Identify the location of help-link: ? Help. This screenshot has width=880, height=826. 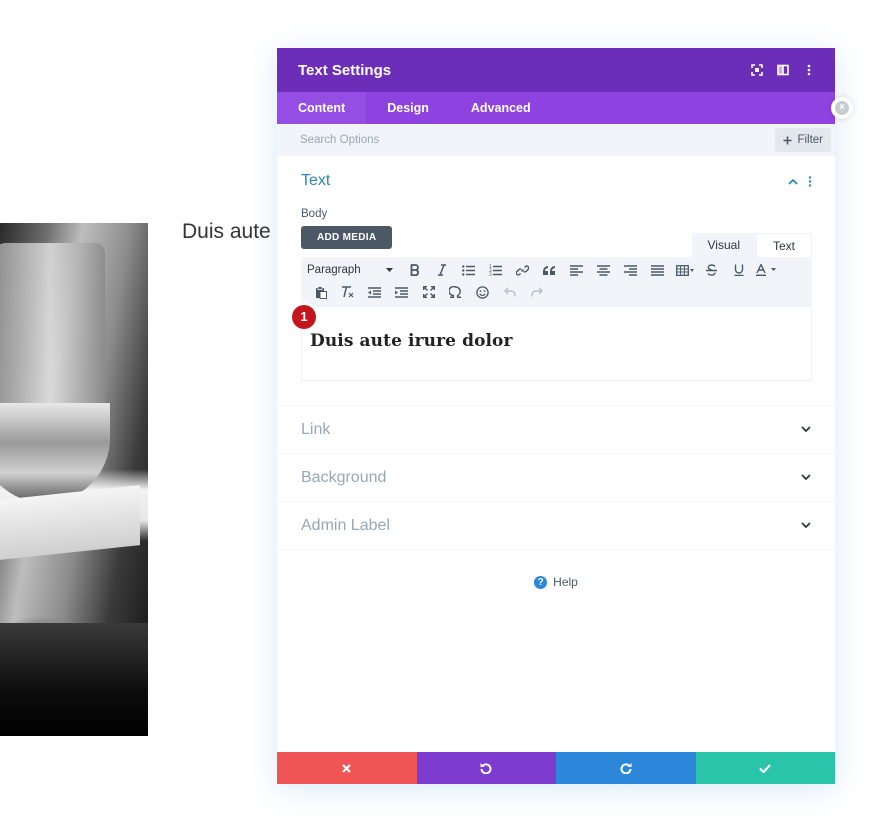
(556, 582).